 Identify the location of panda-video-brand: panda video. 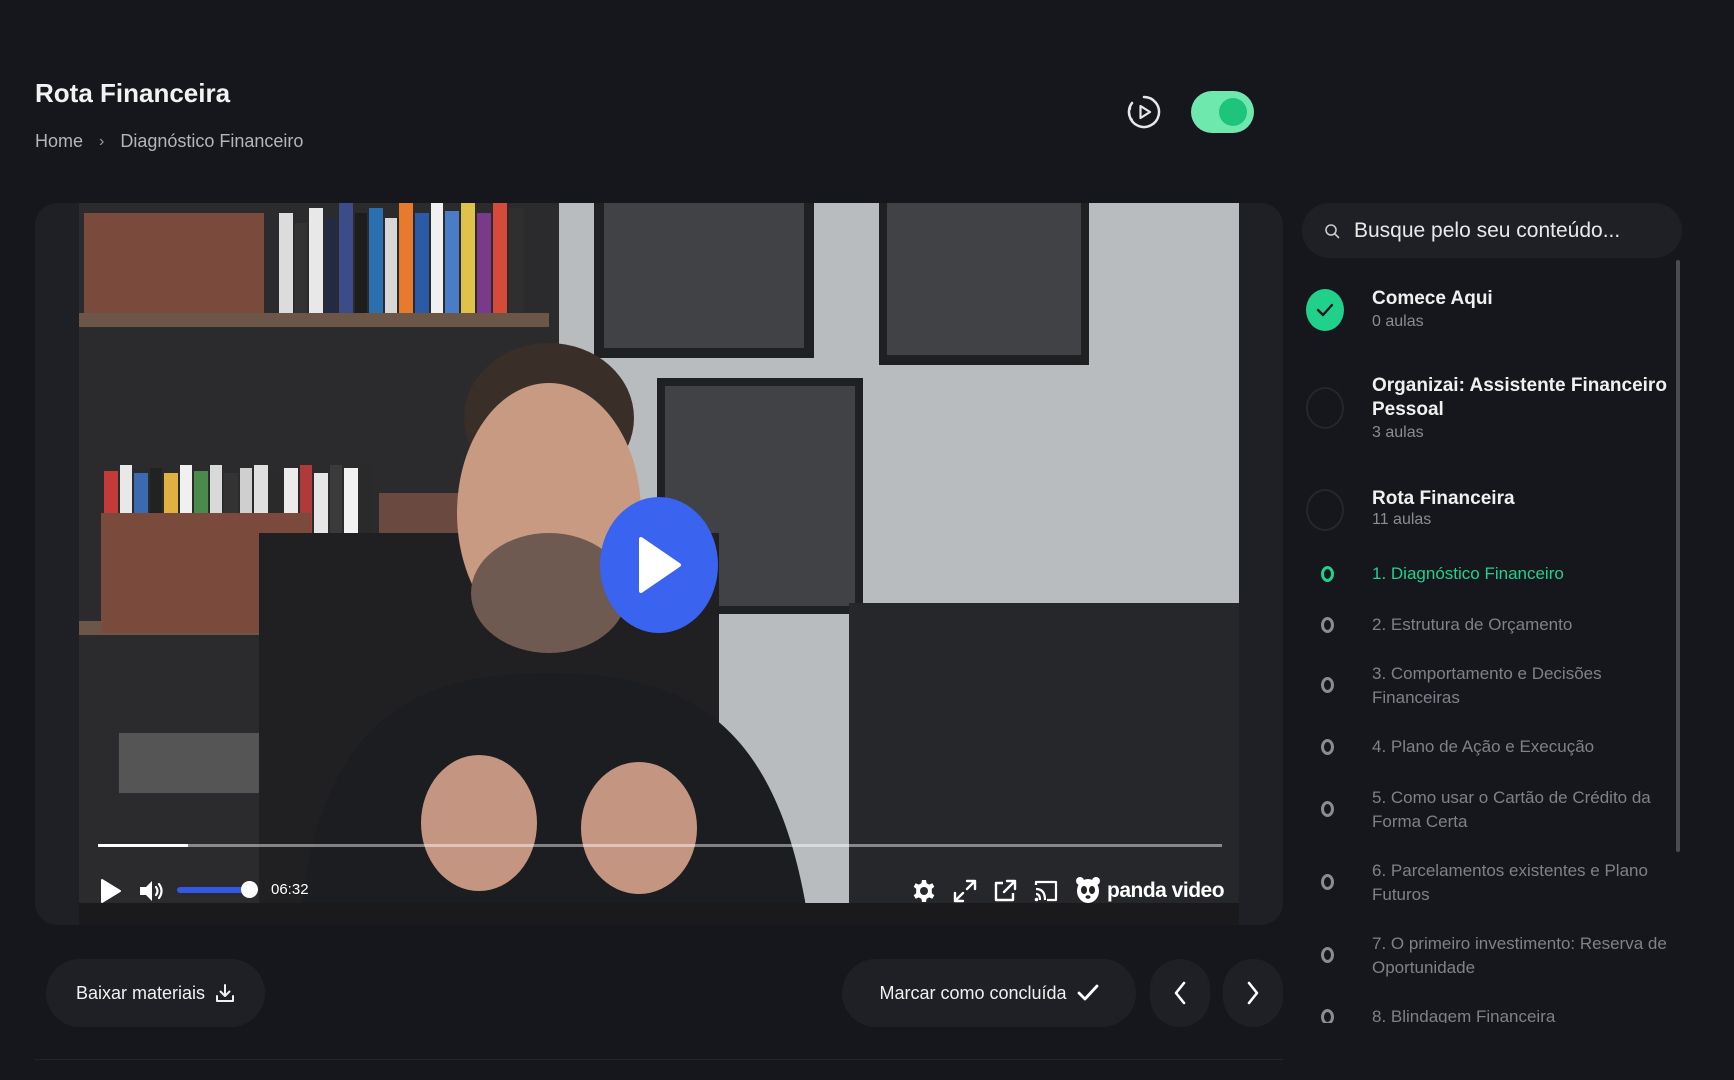
(1166, 891).